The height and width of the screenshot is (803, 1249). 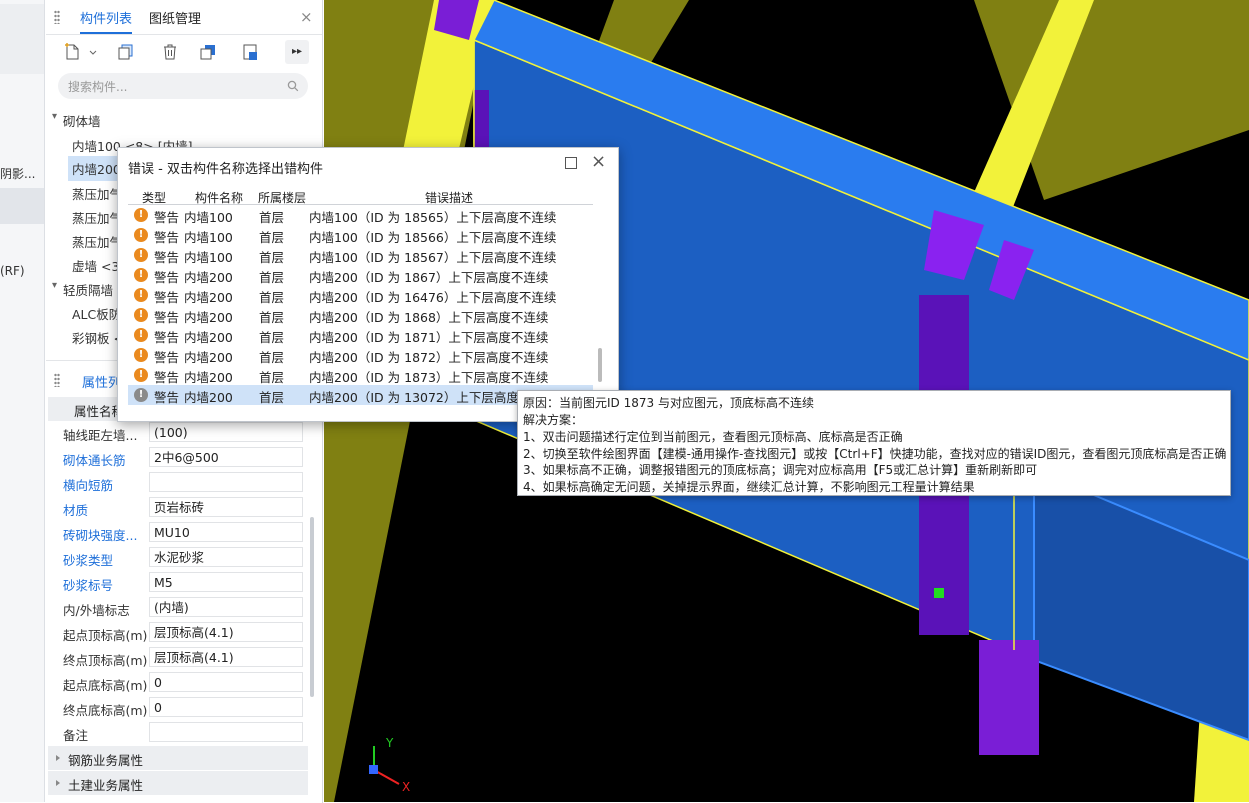 I want to click on error-row: ! 警告 内墙100 首层 内墙100（ID 为 18567）上下层高度不连续, so click(x=360, y=255).